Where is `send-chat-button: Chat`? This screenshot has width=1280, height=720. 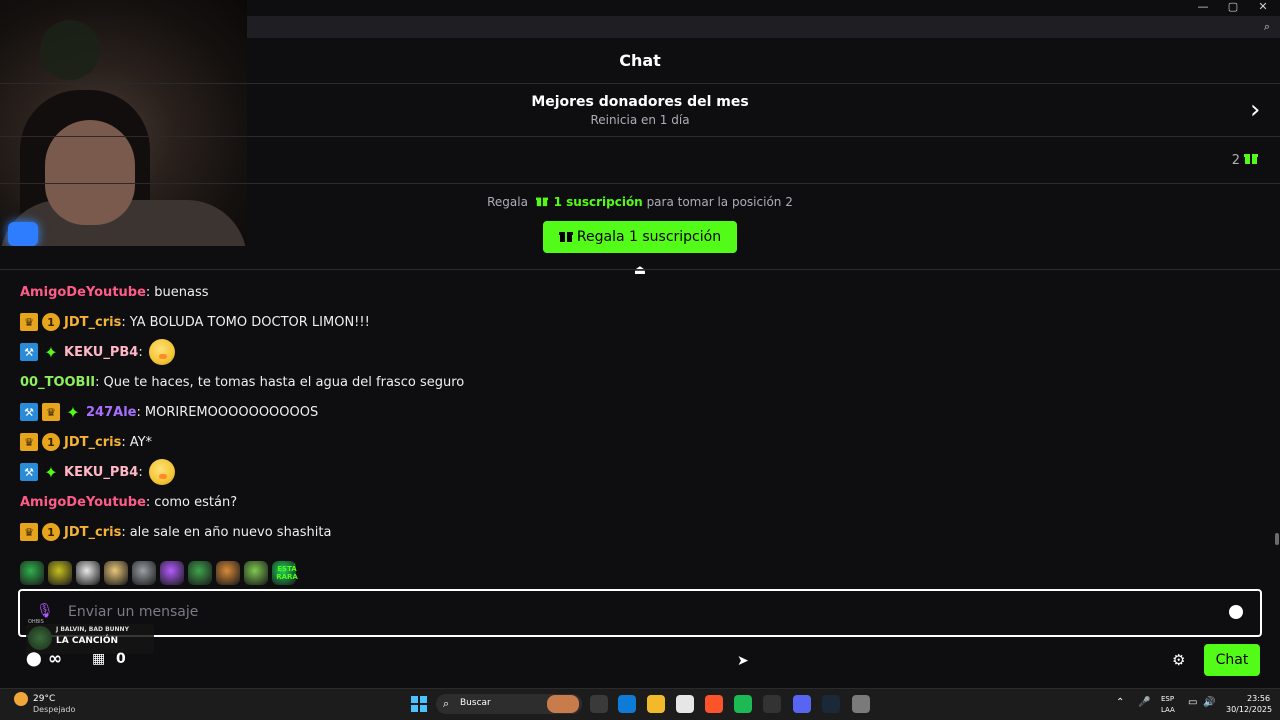 send-chat-button: Chat is located at coordinates (1232, 660).